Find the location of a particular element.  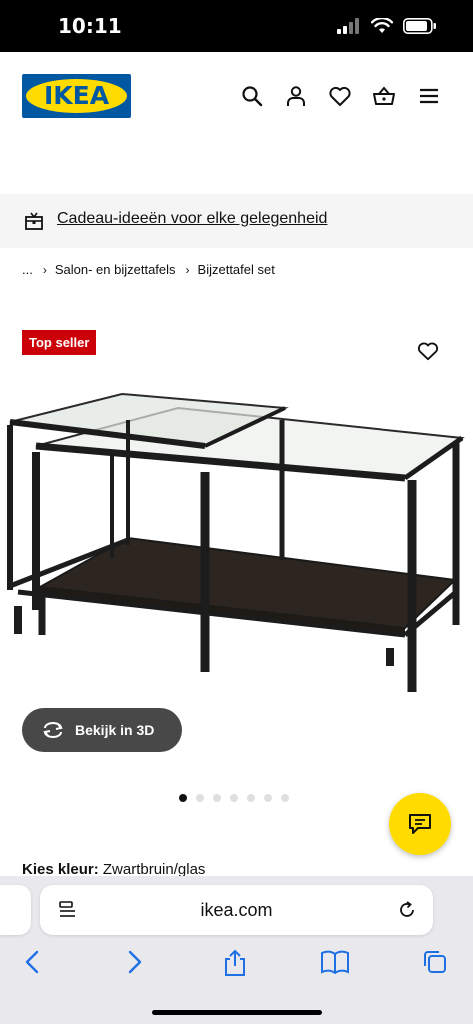

address-bar: ikea.com is located at coordinates (236, 910).